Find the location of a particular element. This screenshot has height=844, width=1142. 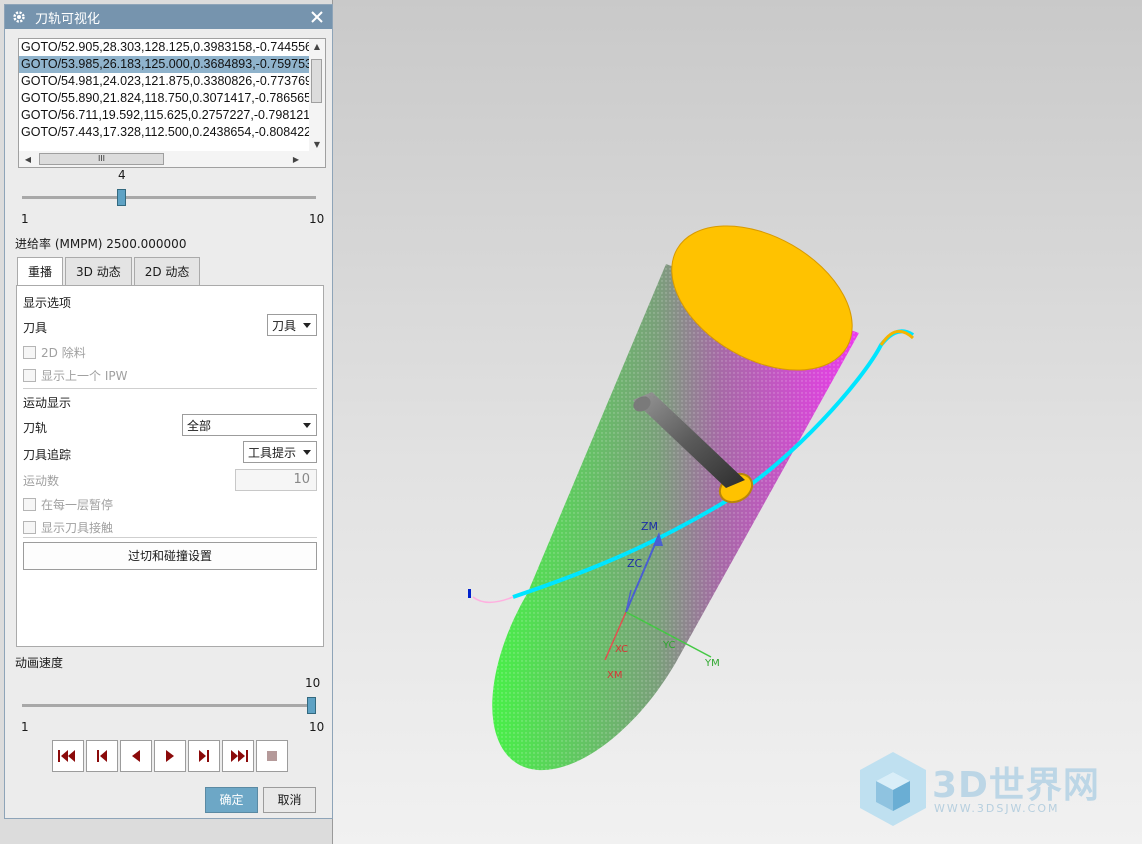

dialog-titlebar: 刀轨可视化 is located at coordinates (168, 17).